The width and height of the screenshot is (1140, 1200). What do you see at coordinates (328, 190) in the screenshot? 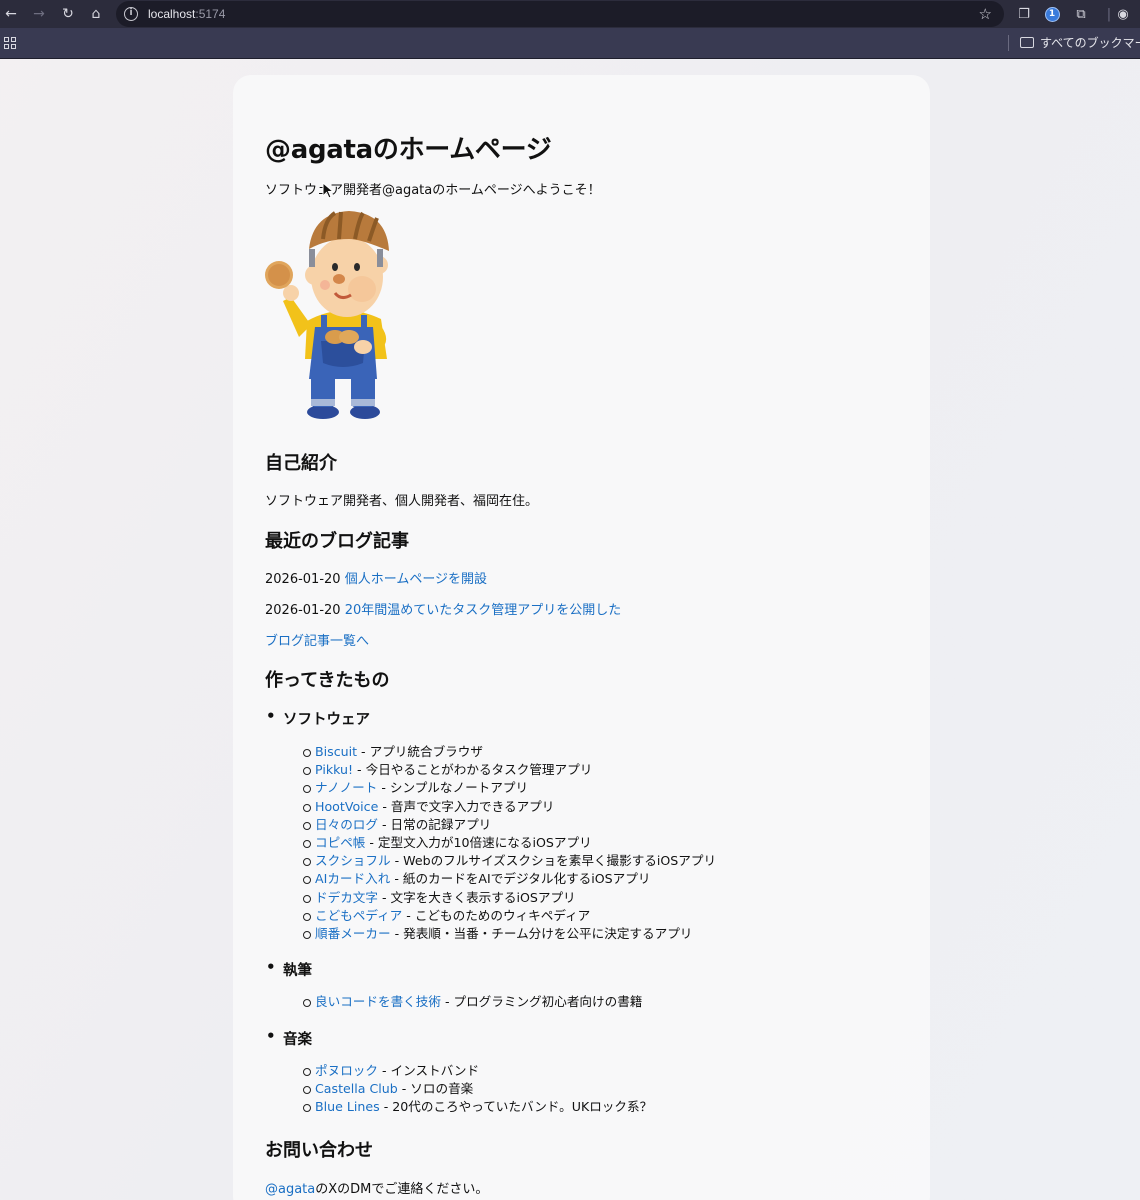
I see `mouse-cursor-icon` at bounding box center [328, 190].